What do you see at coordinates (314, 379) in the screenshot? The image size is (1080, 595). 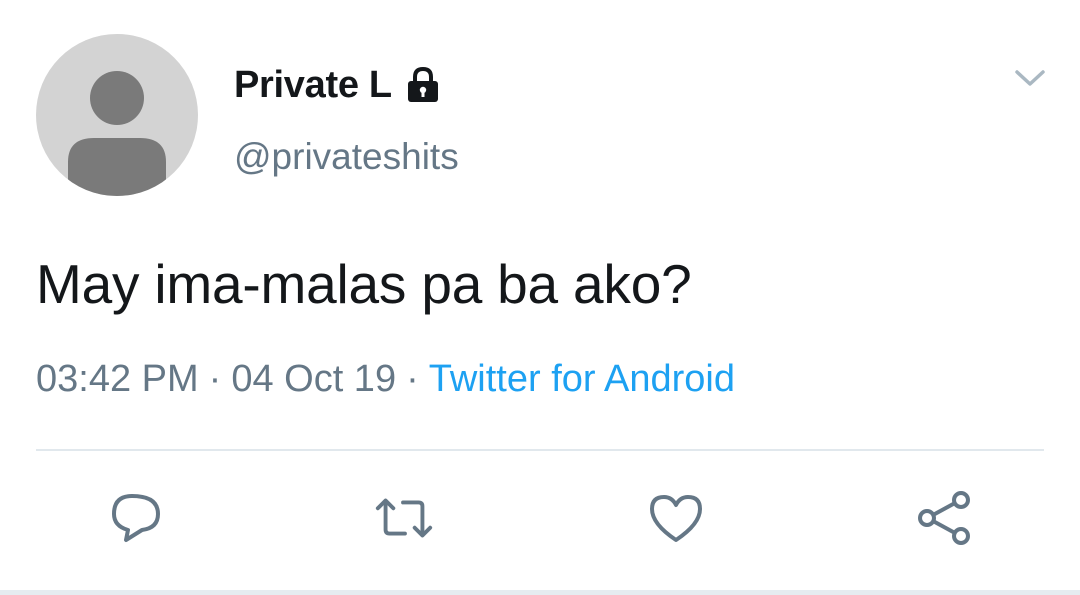 I see `tweet-date: 04 Oct 19` at bounding box center [314, 379].